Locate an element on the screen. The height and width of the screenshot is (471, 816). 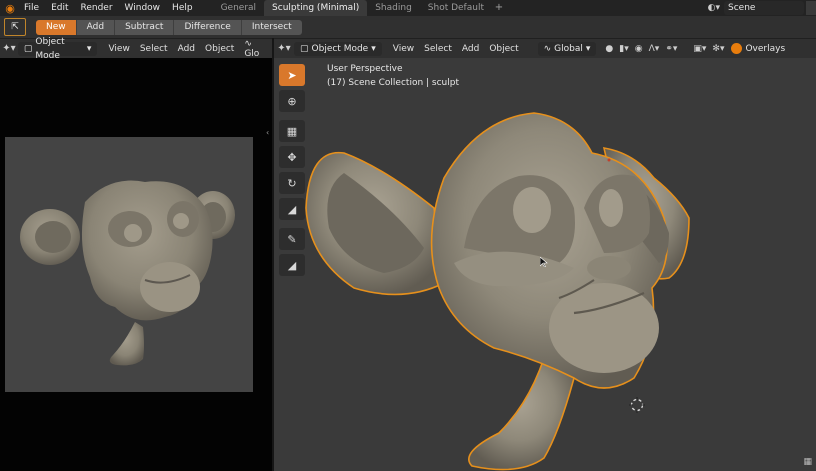
tool-settings-bar: ⇱ New Add Subtract Difference Intersect is located at coordinates (408, 27).